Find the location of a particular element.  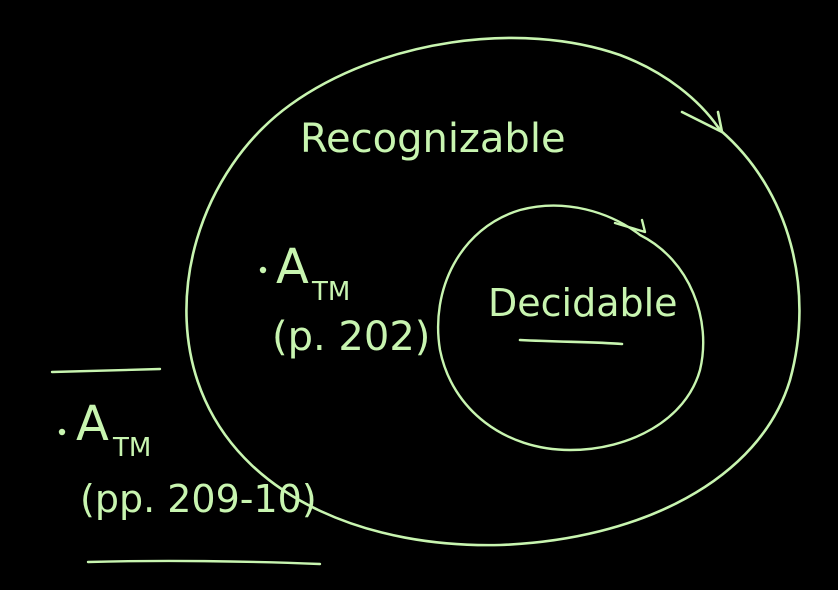

outside-item-bottom-rule is located at coordinates (204, 562).